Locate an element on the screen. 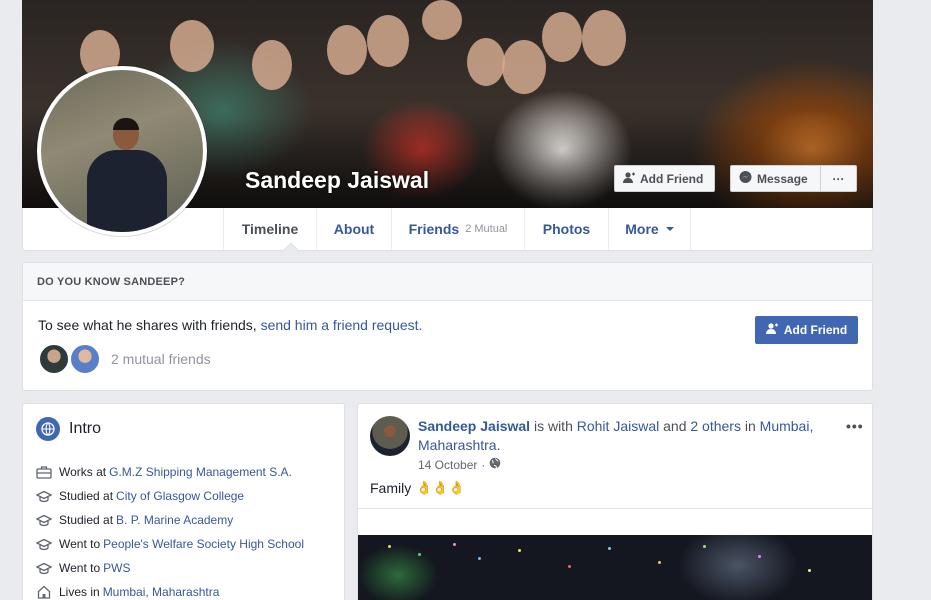  tab-timeline-label: Timeline is located at coordinates (270, 229).